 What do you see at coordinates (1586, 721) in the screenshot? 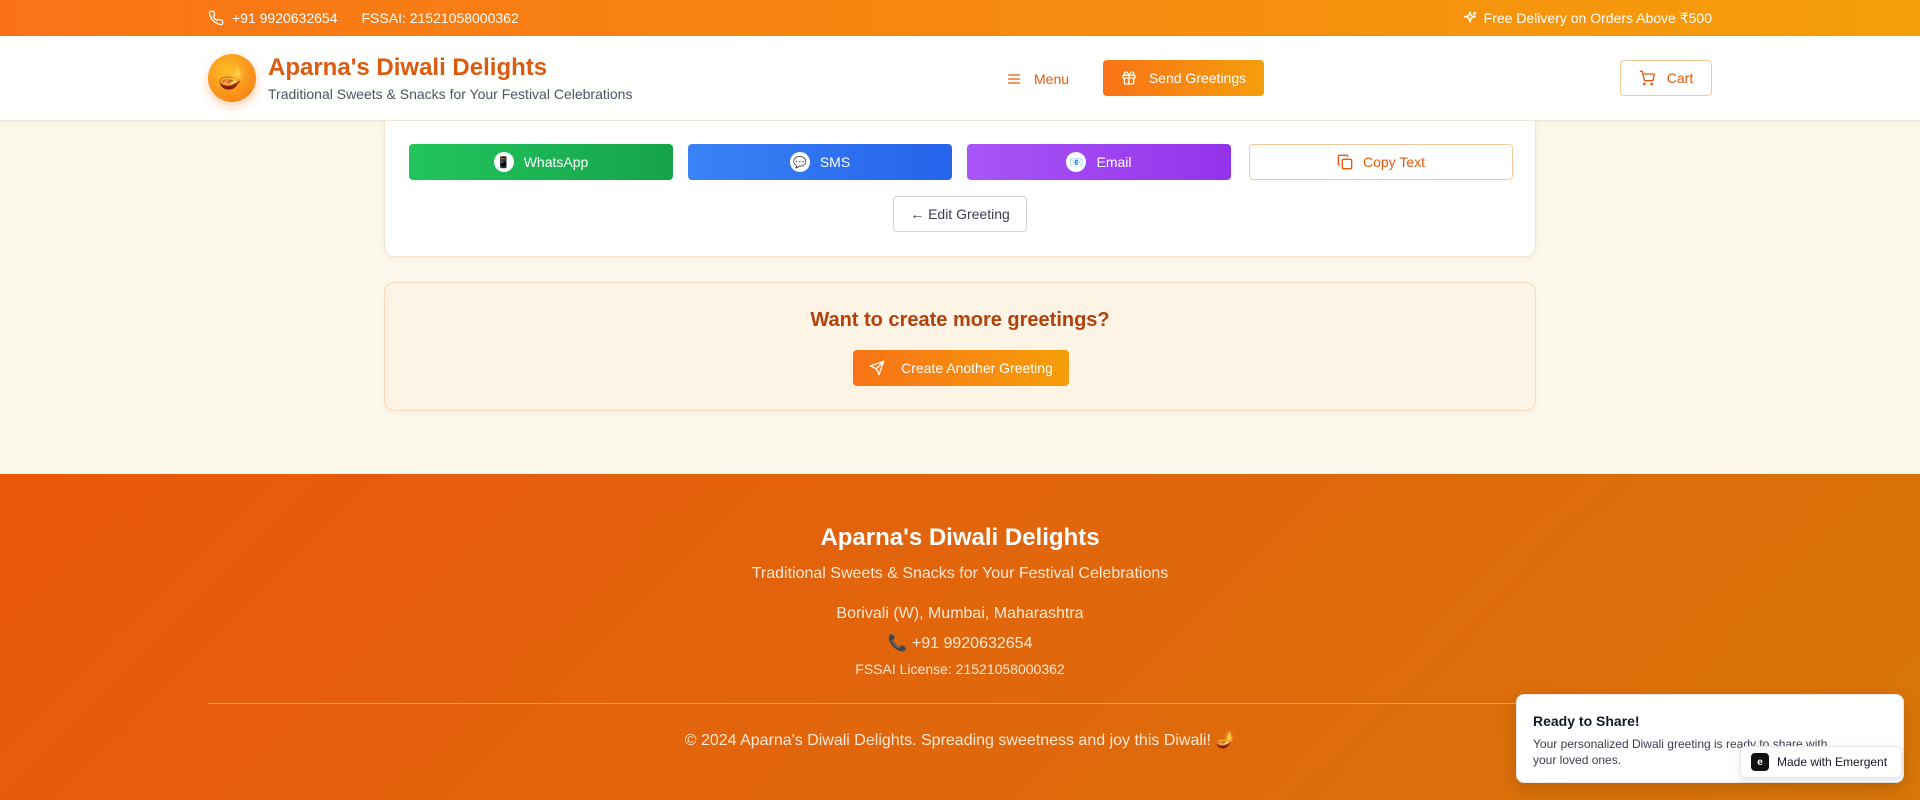
I see `toast-title: Ready to Share!` at bounding box center [1586, 721].